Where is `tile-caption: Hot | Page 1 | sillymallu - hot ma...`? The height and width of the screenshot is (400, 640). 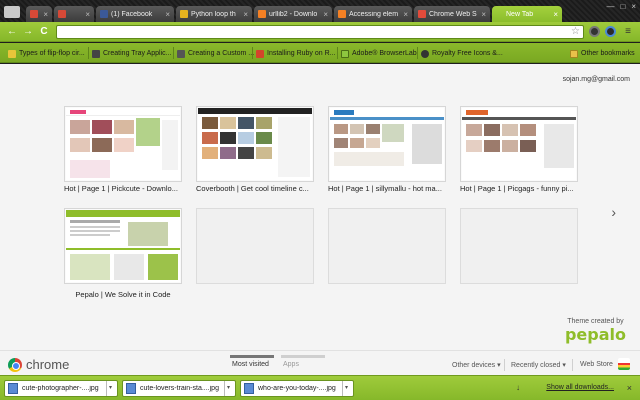 tile-caption: Hot | Page 1 | sillymallu - hot ma... is located at coordinates (387, 188).